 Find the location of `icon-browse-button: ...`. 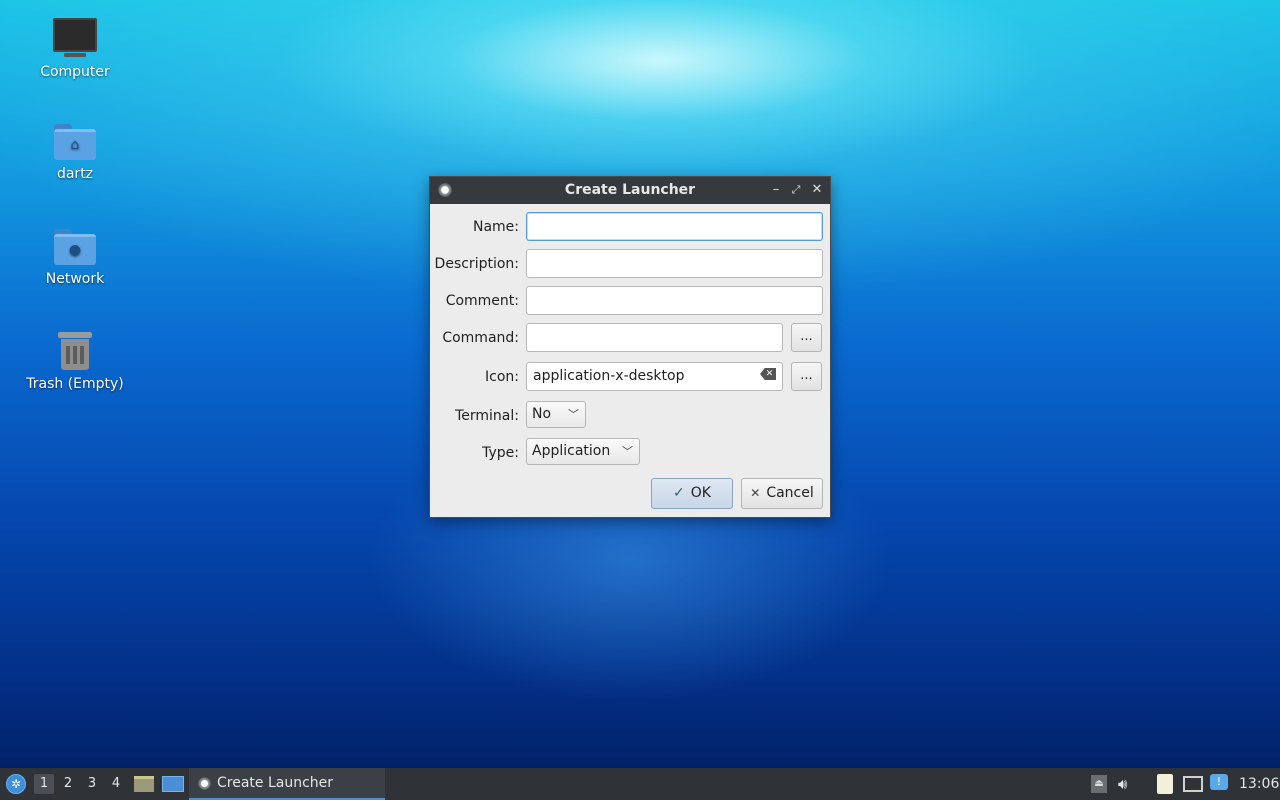

icon-browse-button: ... is located at coordinates (806, 376).